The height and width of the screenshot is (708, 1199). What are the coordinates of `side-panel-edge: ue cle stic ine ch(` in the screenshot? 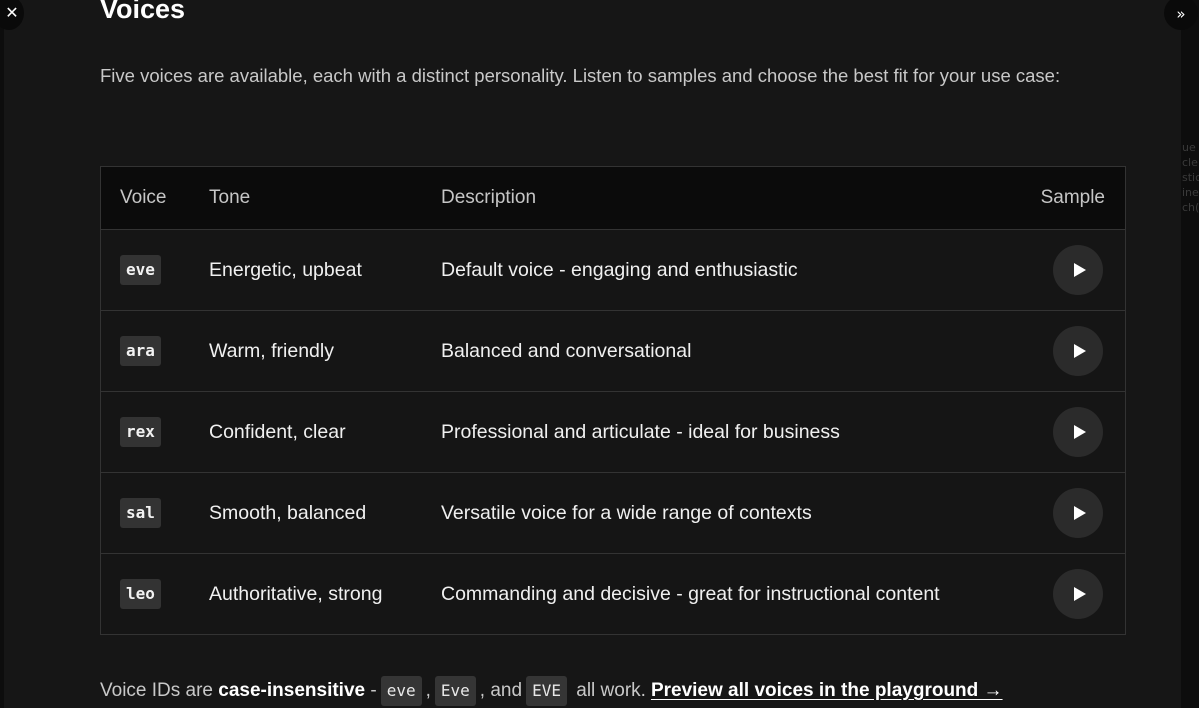 It's located at (1190, 354).